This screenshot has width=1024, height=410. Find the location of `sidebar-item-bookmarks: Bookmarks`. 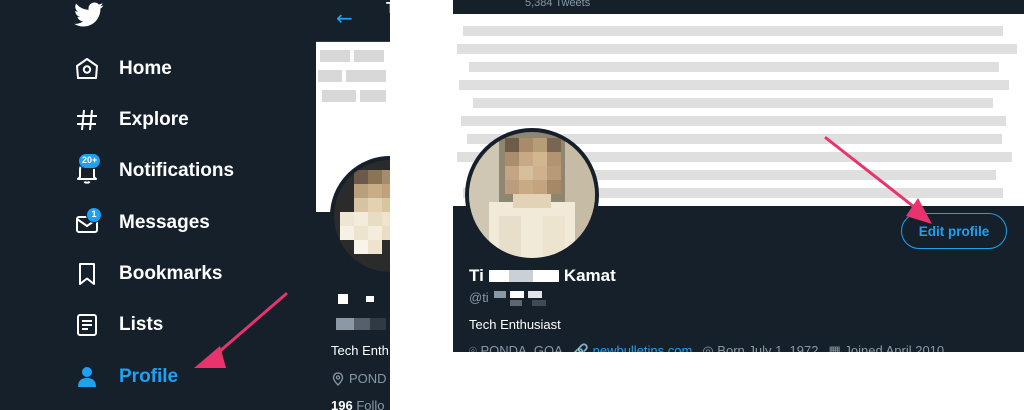

sidebar-item-bookmarks: Bookmarks is located at coordinates (148, 274).